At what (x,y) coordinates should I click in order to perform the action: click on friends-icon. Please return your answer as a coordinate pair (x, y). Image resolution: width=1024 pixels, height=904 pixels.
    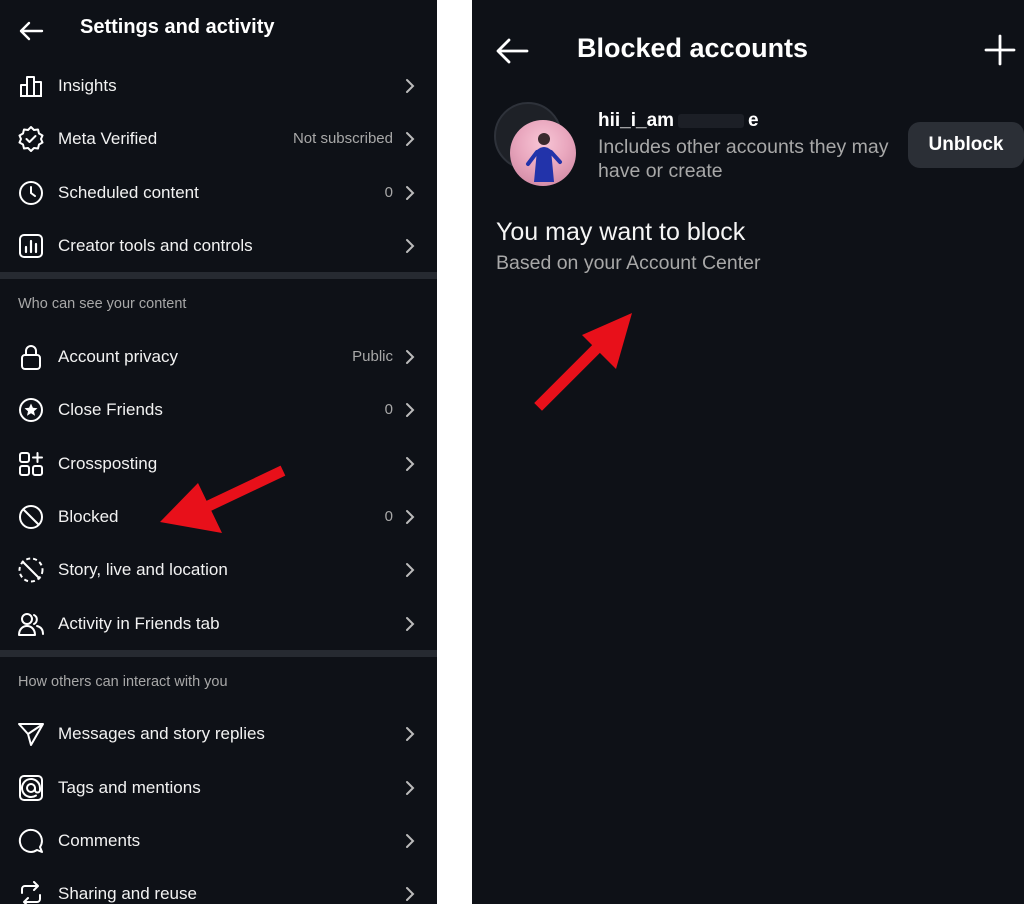
    Looking at the image, I should click on (31, 624).